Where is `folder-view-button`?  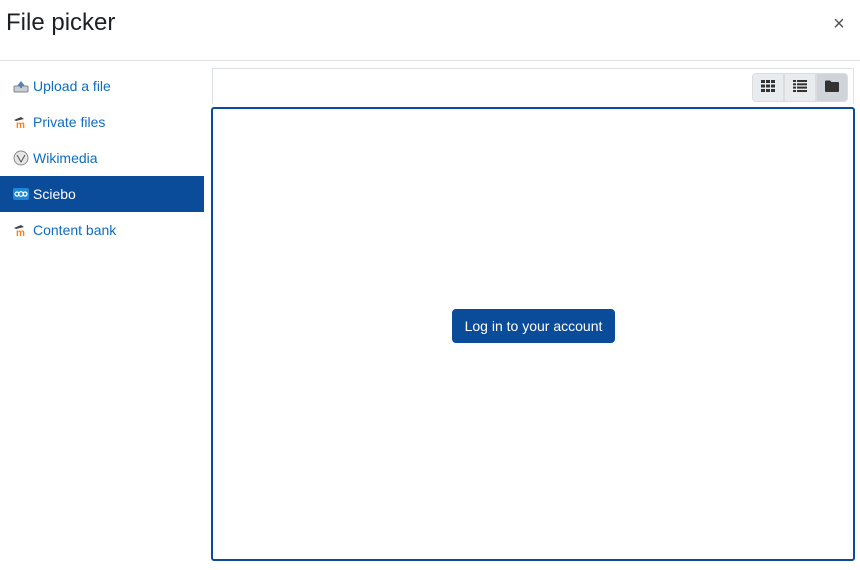
folder-view-button is located at coordinates (832, 87).